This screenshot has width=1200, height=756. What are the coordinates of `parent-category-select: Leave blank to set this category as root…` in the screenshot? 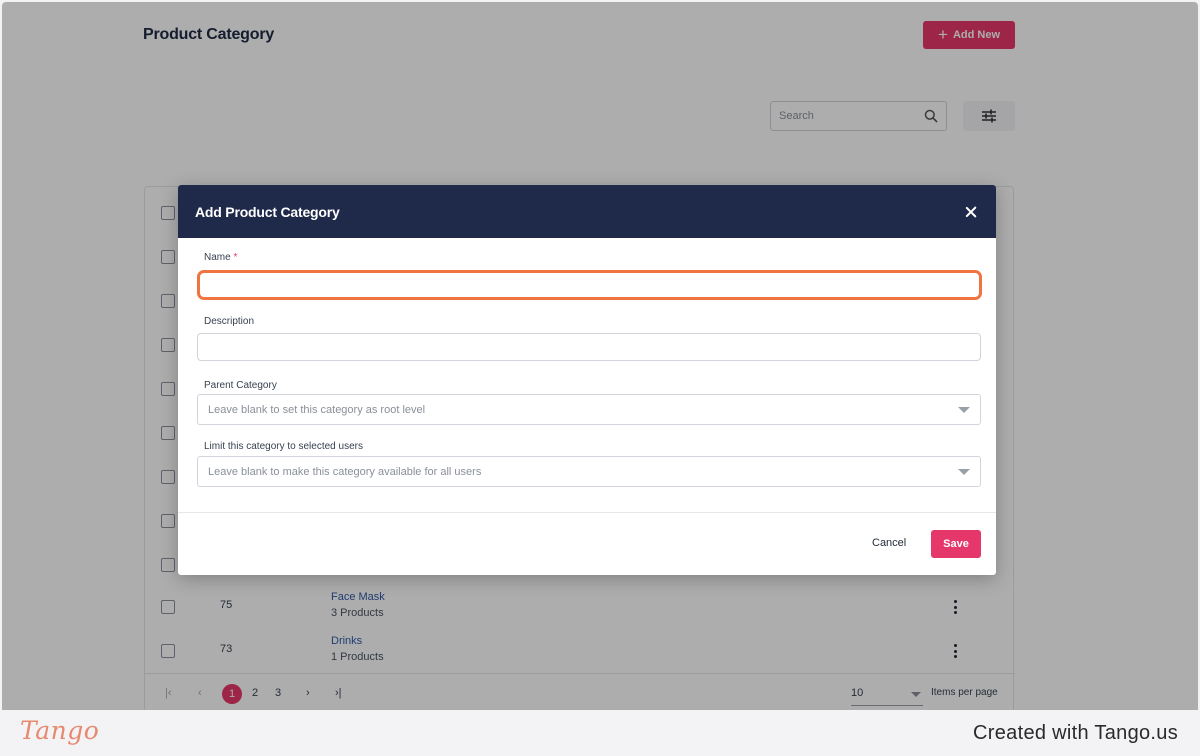 It's located at (589, 409).